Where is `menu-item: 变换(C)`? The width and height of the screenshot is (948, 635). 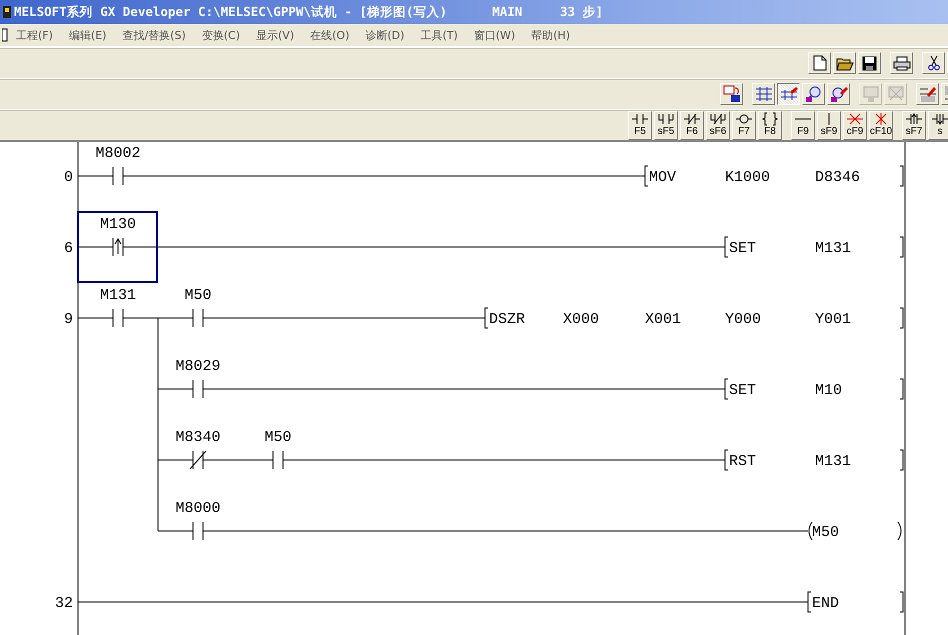
menu-item: 变换(C) is located at coordinates (221, 35).